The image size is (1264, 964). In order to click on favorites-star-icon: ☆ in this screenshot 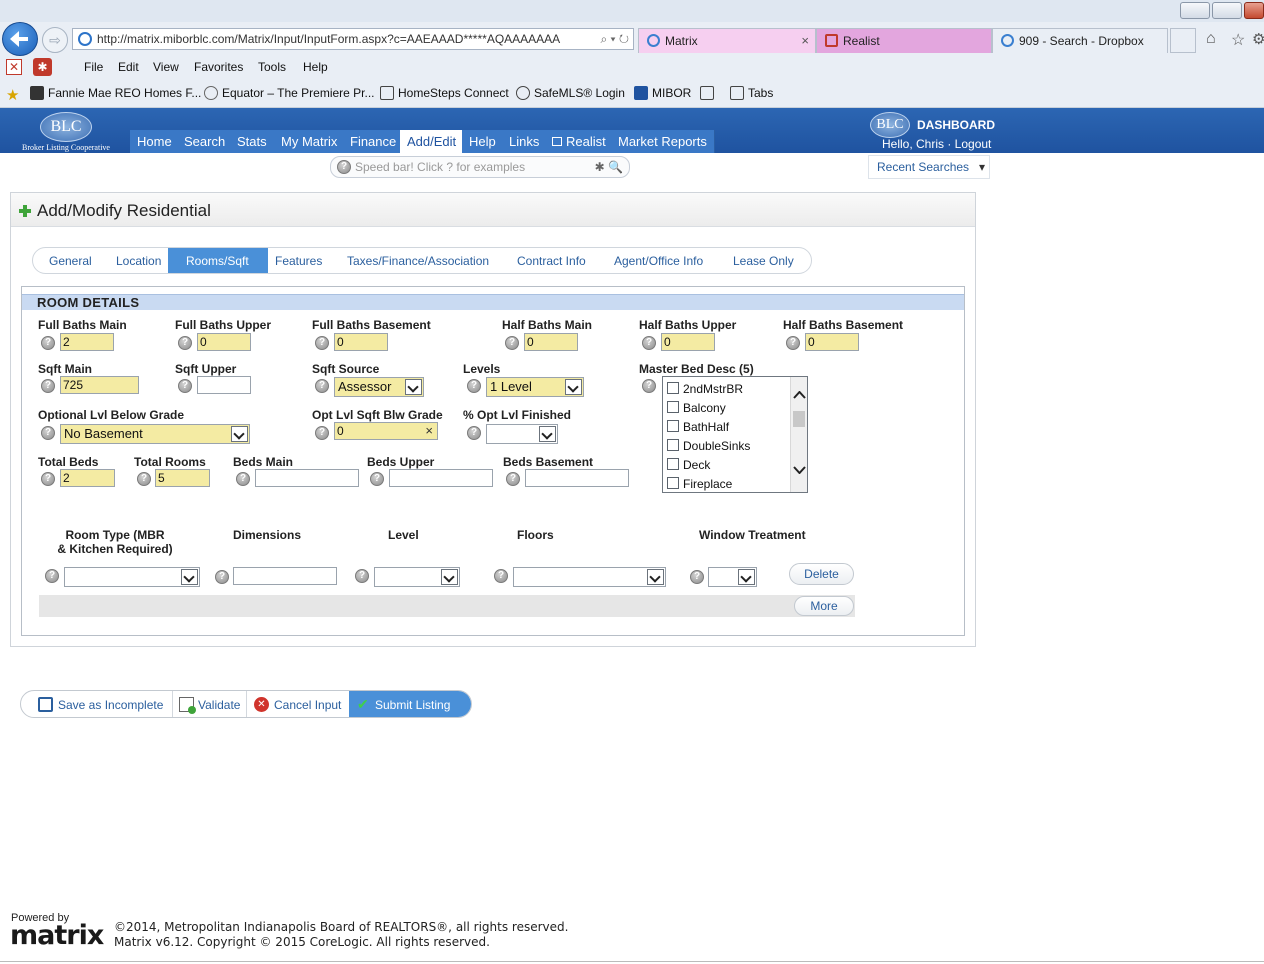, I will do `click(1238, 40)`.